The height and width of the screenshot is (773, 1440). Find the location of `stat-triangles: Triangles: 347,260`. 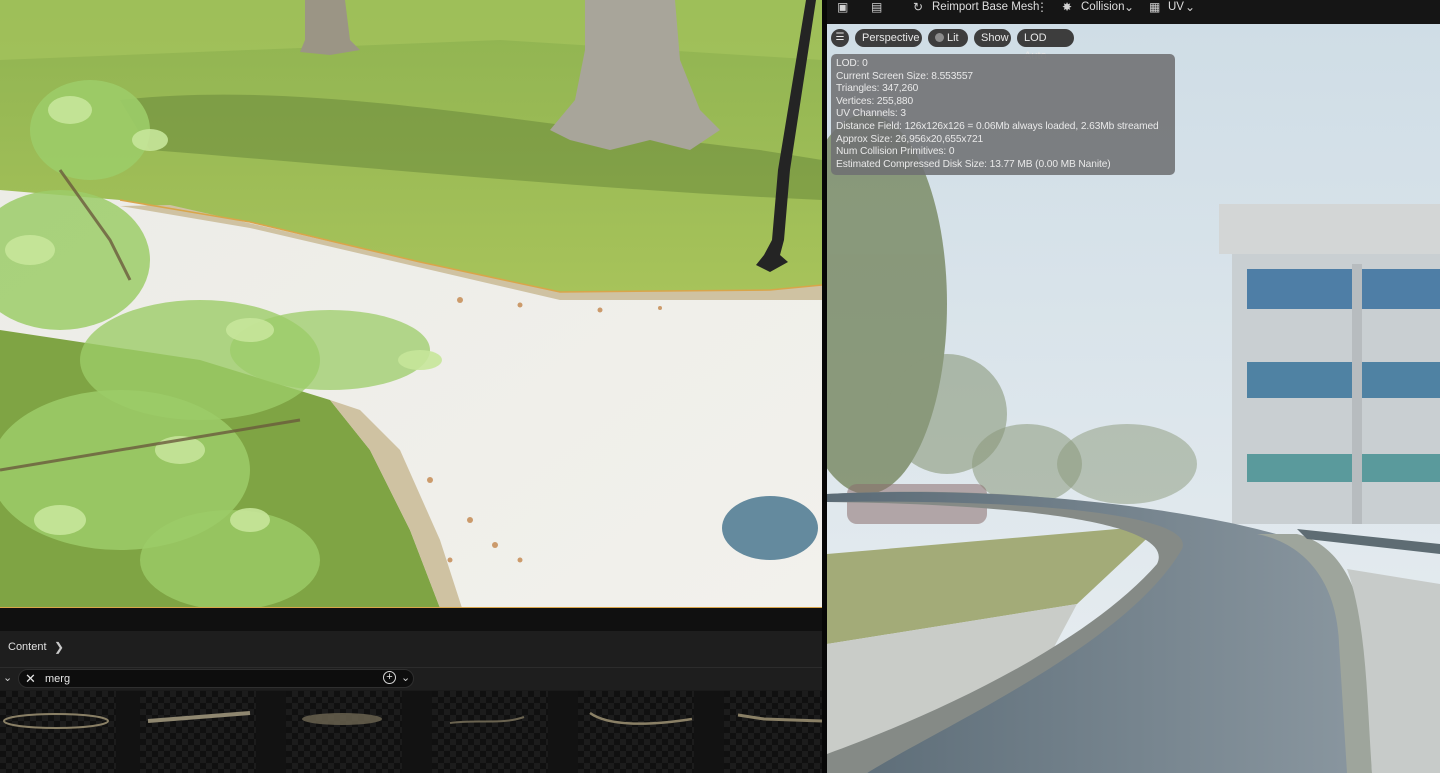

stat-triangles: Triangles: 347,260 is located at coordinates (877, 89).